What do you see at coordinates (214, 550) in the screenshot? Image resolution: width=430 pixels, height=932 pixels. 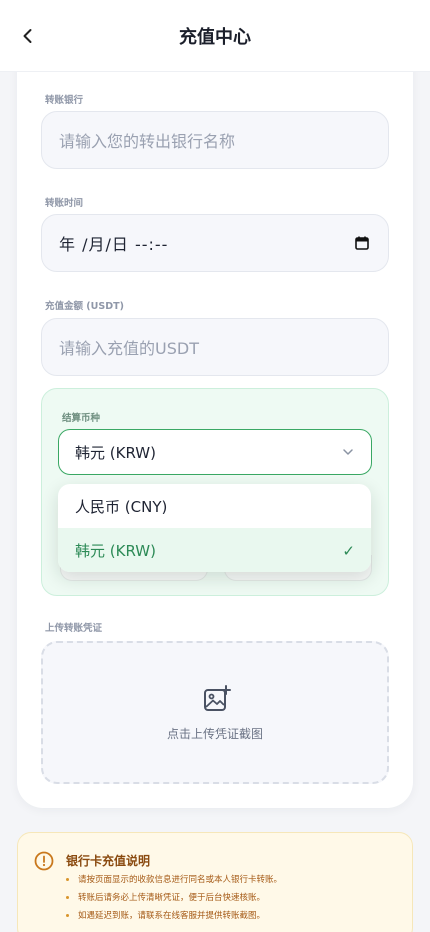 I see `option-krw: 韩元 (KRW) ✓` at bounding box center [214, 550].